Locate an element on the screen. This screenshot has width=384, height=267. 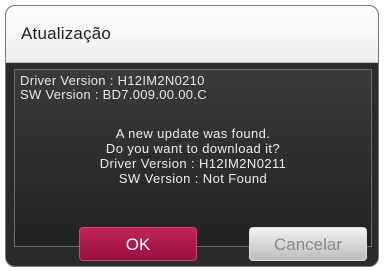
message-line-new-driver-version: Driver Version : H12IM2N0211 is located at coordinates (193, 163).